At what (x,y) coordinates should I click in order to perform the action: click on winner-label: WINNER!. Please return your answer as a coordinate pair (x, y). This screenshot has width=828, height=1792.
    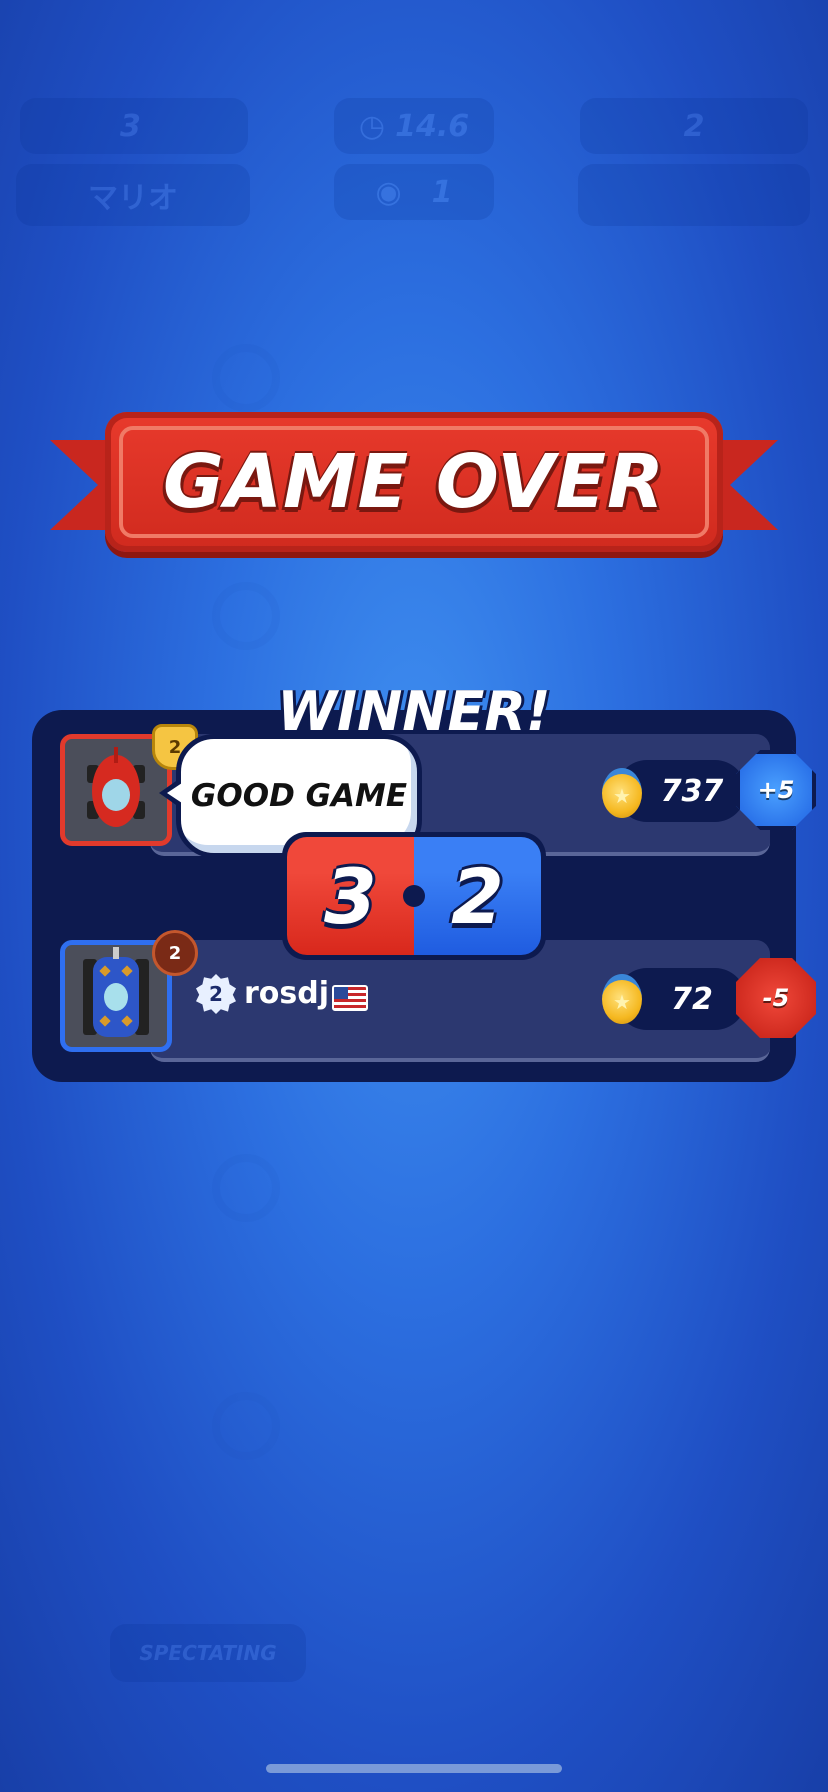
    Looking at the image, I should click on (414, 711).